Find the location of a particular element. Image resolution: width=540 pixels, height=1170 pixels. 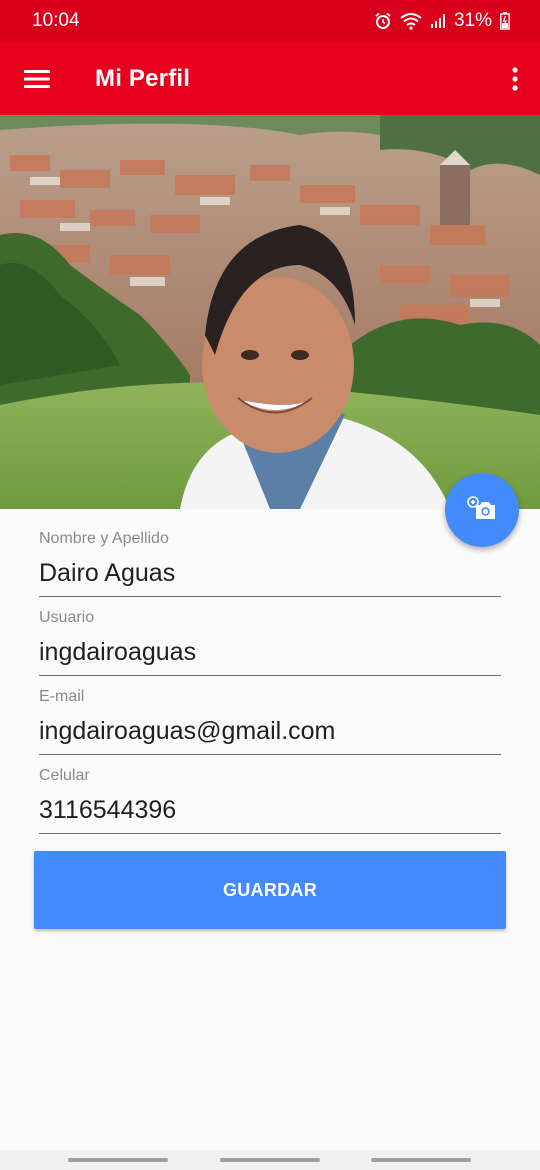

hamburger-menu-icon is located at coordinates (37, 78).